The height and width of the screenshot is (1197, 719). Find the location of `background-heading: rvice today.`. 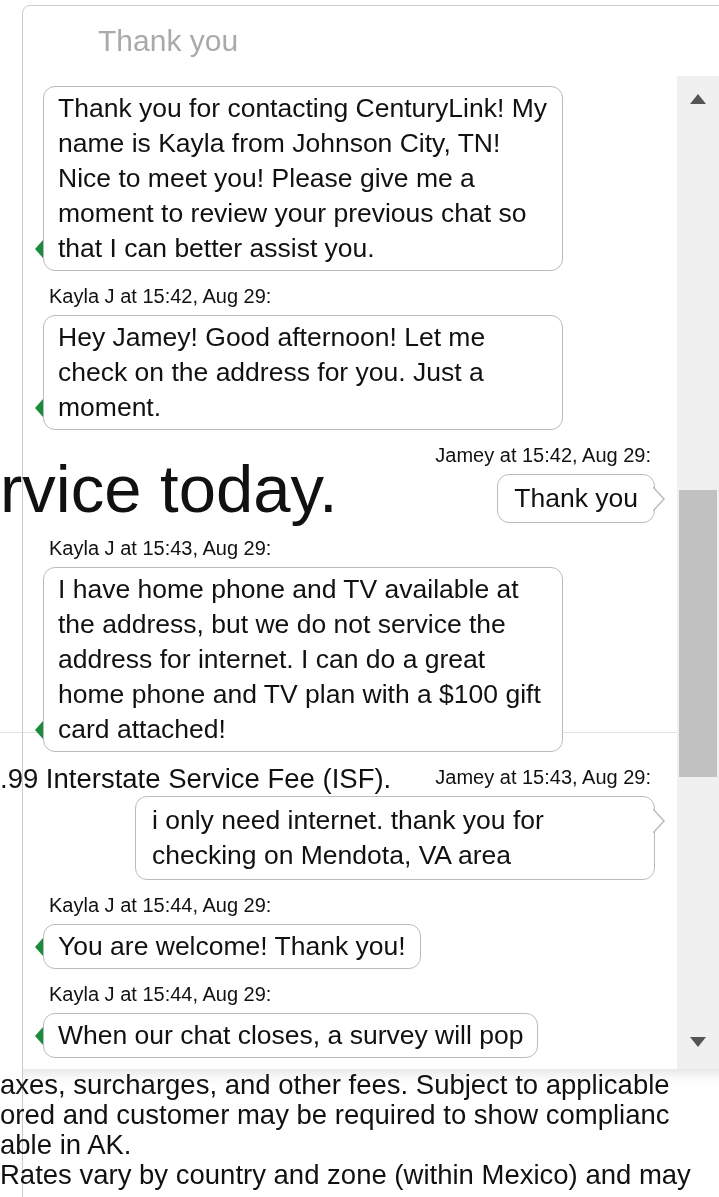

background-heading: rvice today. is located at coordinates (169, 489).